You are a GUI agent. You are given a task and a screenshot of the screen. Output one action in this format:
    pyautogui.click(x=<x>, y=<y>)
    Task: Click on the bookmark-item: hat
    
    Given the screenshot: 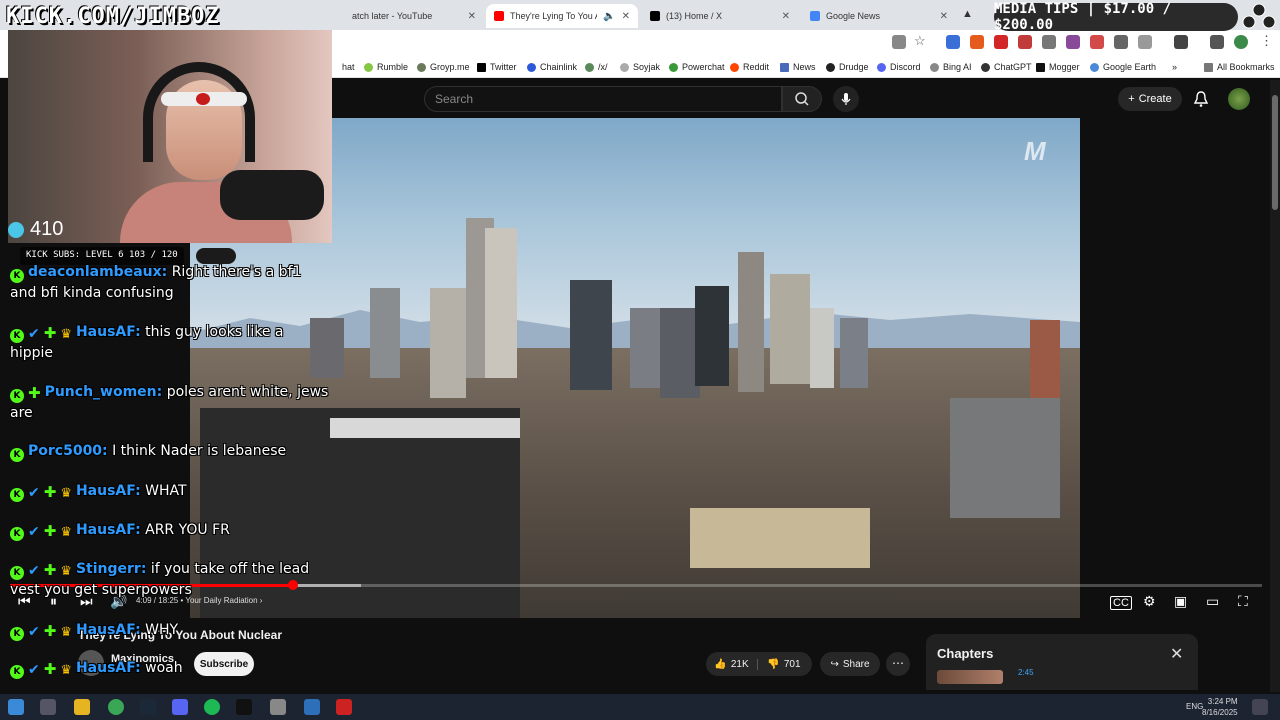 What is the action you would take?
    pyautogui.click(x=348, y=67)
    